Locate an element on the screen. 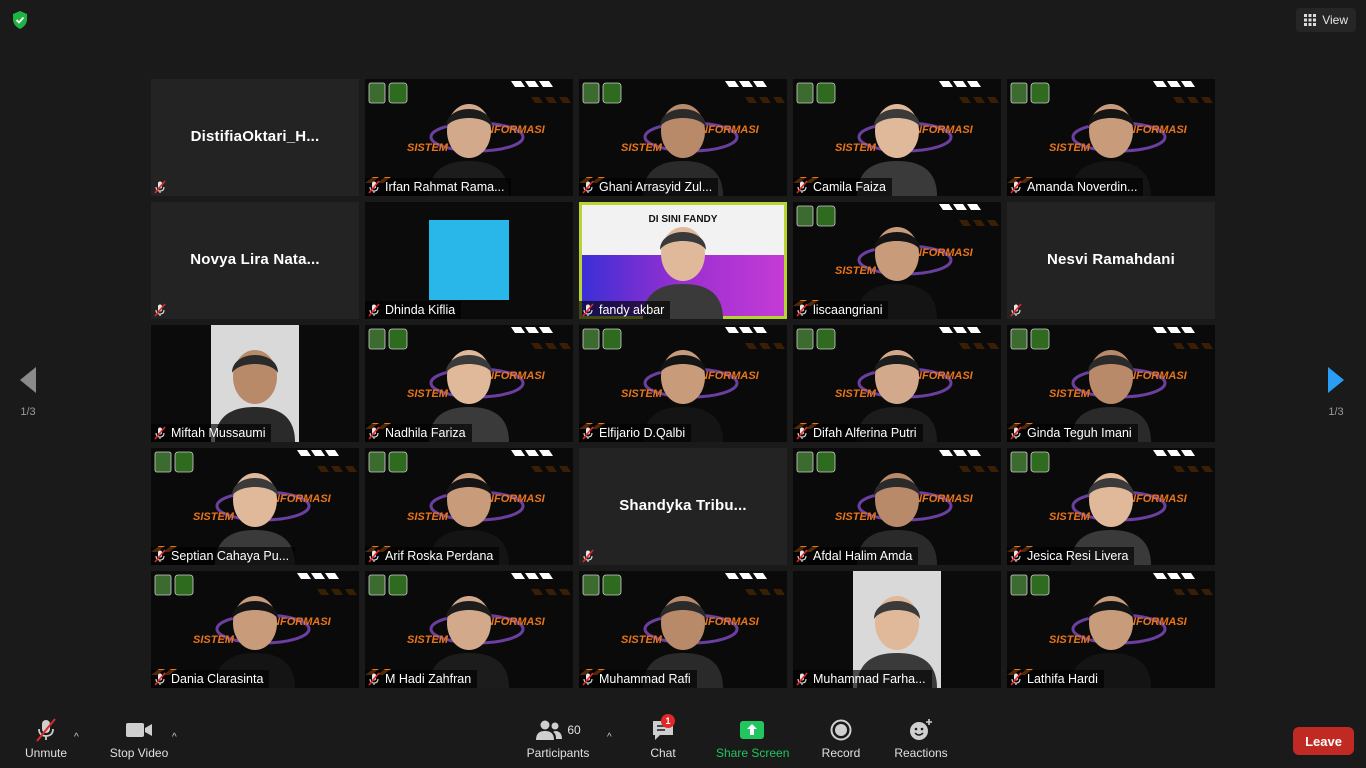  video-options-chevron-icon: ^ is located at coordinates (174, 737).